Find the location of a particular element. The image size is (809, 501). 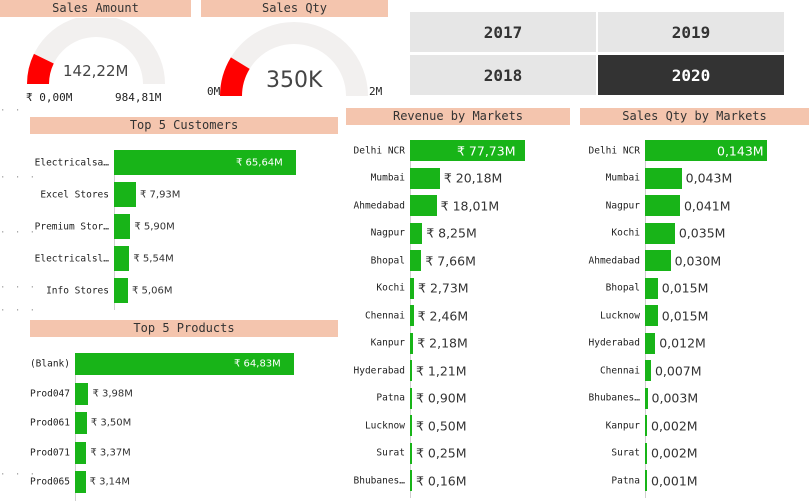

revenue_markets-bar-row: Bhopal ₹ 7,66M is located at coordinates (458, 260).